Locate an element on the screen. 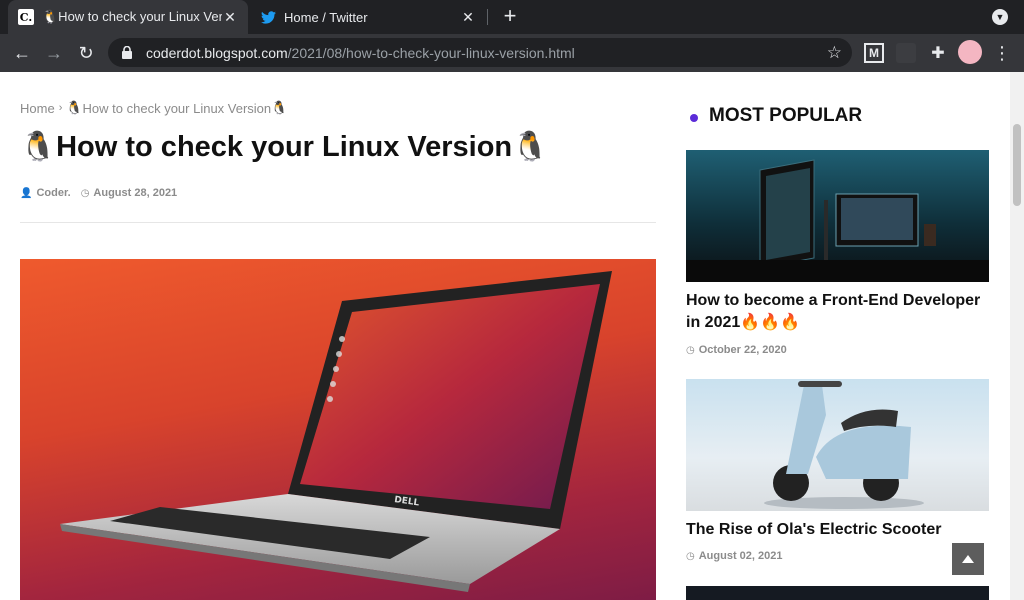 The height and width of the screenshot is (600, 1024). post-date: ◷ August 02, 2021 is located at coordinates (734, 556).